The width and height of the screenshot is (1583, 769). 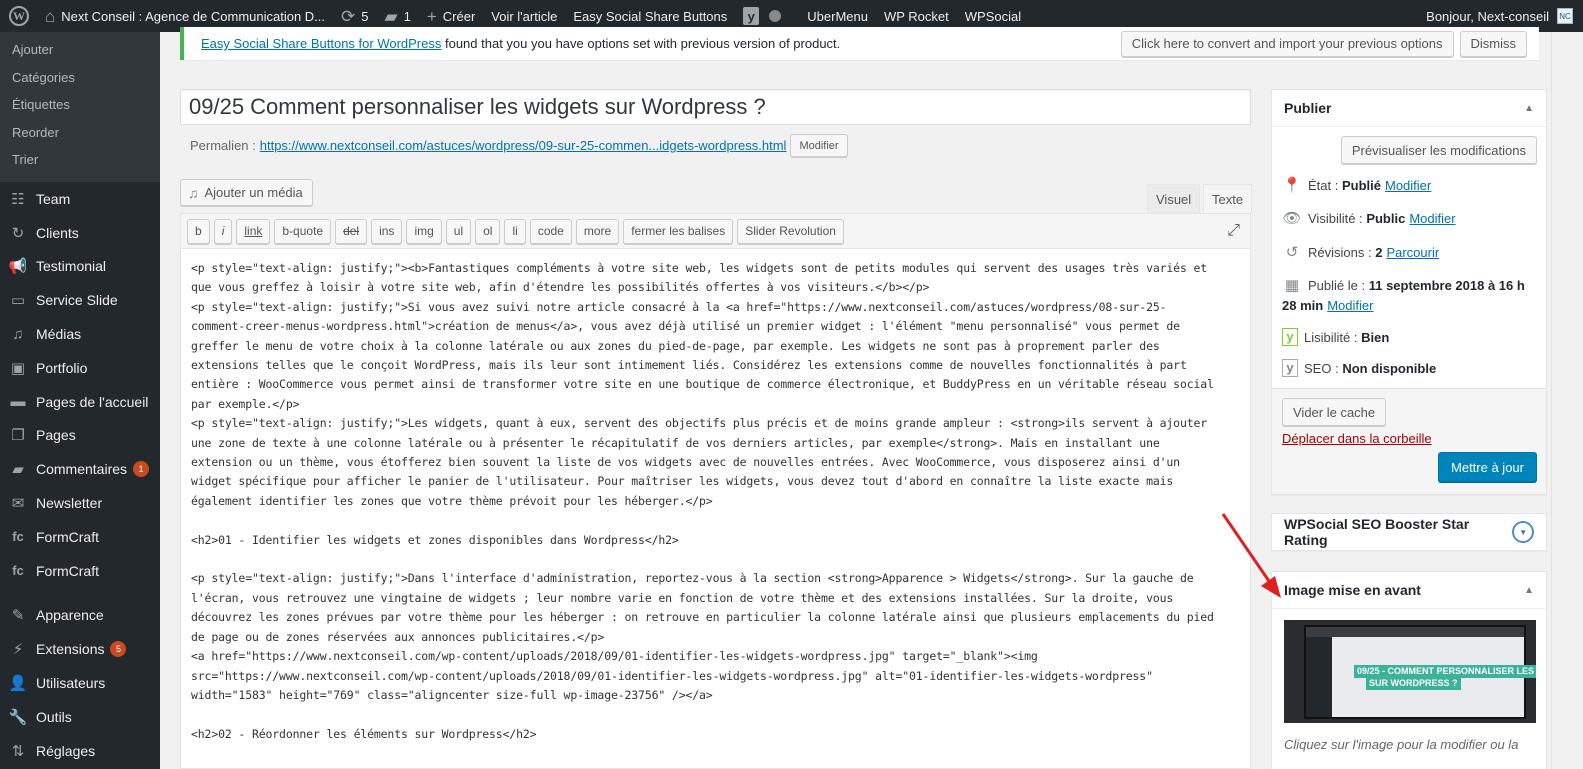 I want to click on quicktag-b-button: b, so click(x=198, y=231).